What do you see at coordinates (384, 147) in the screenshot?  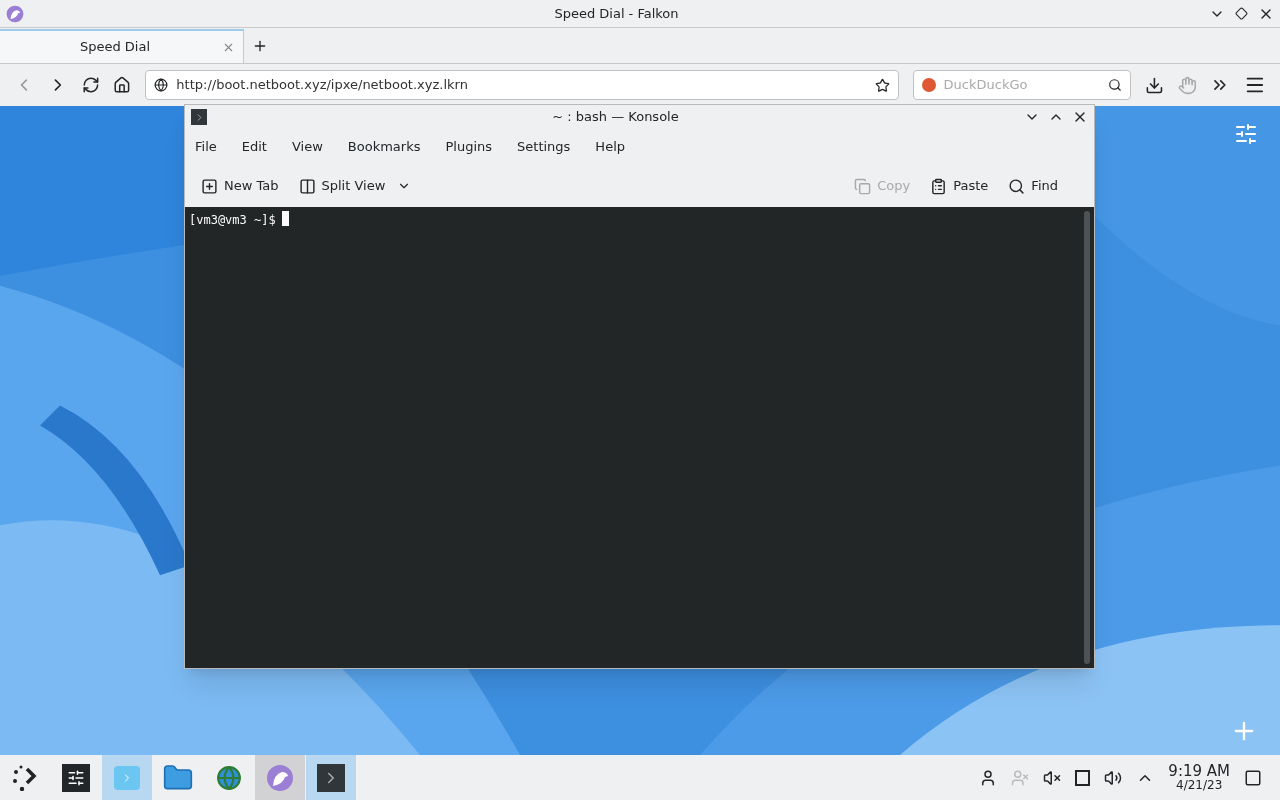 I see `menu-item: Bookmarks` at bounding box center [384, 147].